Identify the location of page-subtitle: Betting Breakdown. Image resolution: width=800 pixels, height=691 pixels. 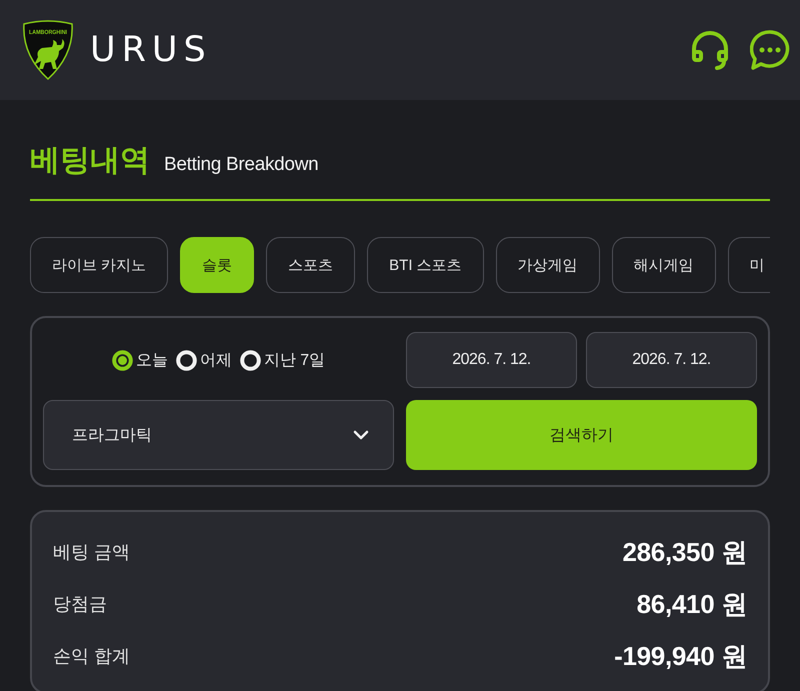
(241, 165).